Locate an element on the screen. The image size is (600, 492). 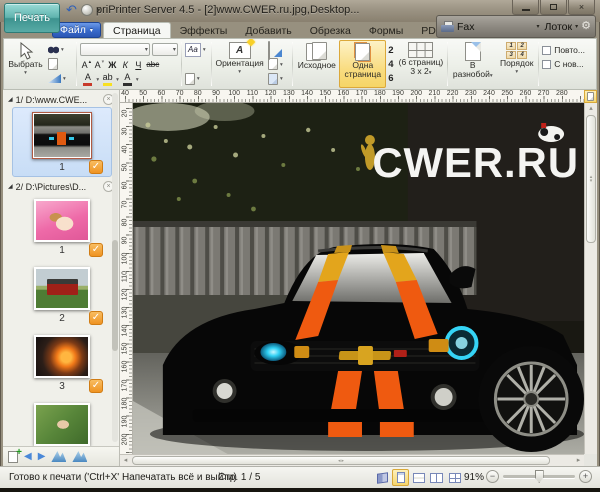
tray-select: Лоток is located at coordinates (558, 27).